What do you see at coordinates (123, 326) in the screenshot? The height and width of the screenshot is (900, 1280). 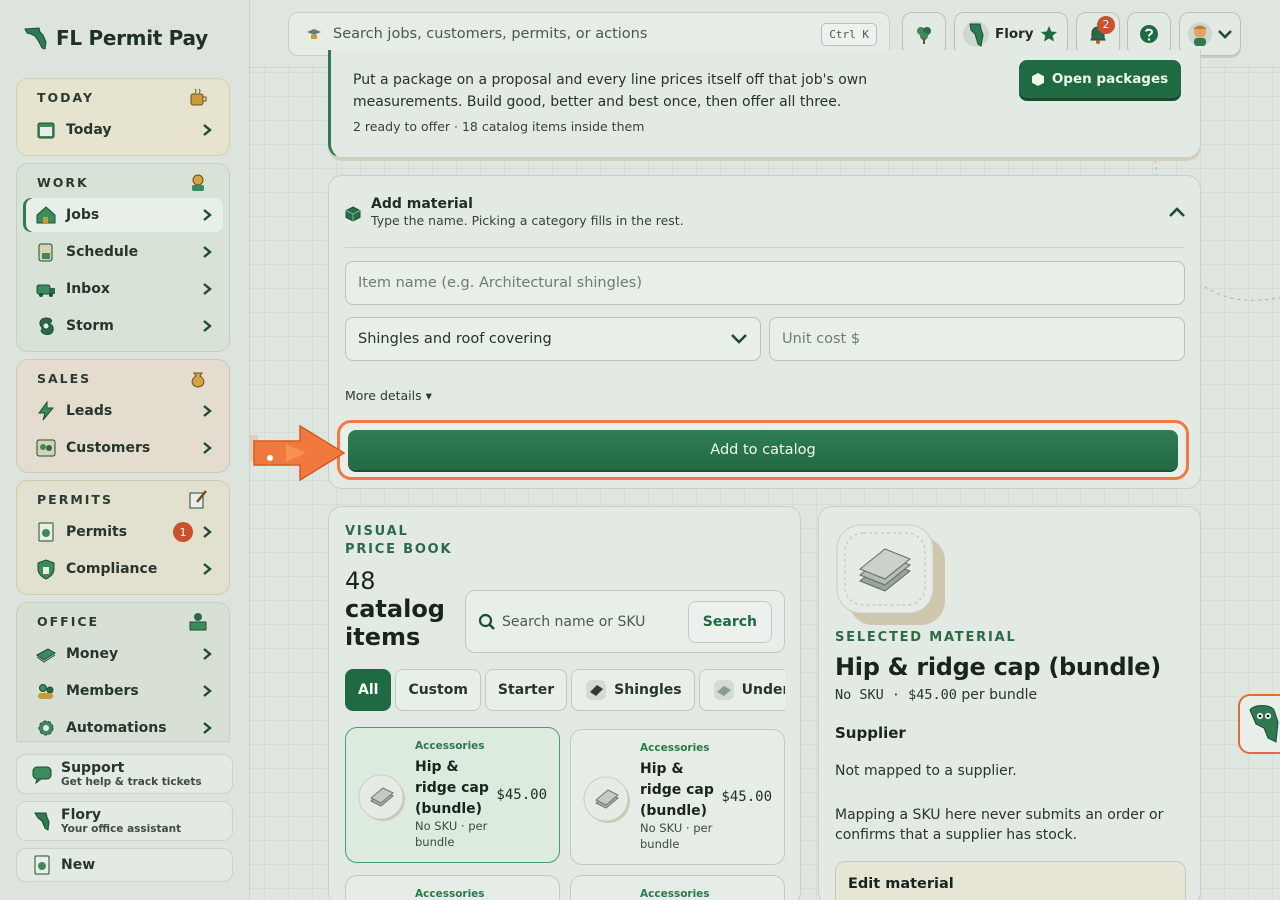 I see `sidebar-item-storm: Storm` at bounding box center [123, 326].